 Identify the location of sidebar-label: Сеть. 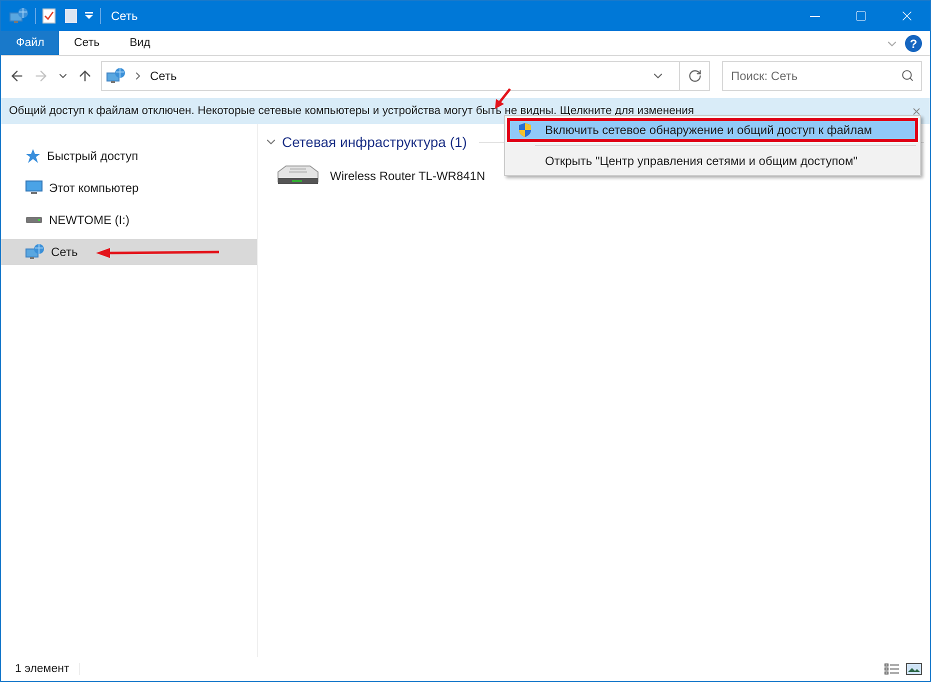
(64, 252).